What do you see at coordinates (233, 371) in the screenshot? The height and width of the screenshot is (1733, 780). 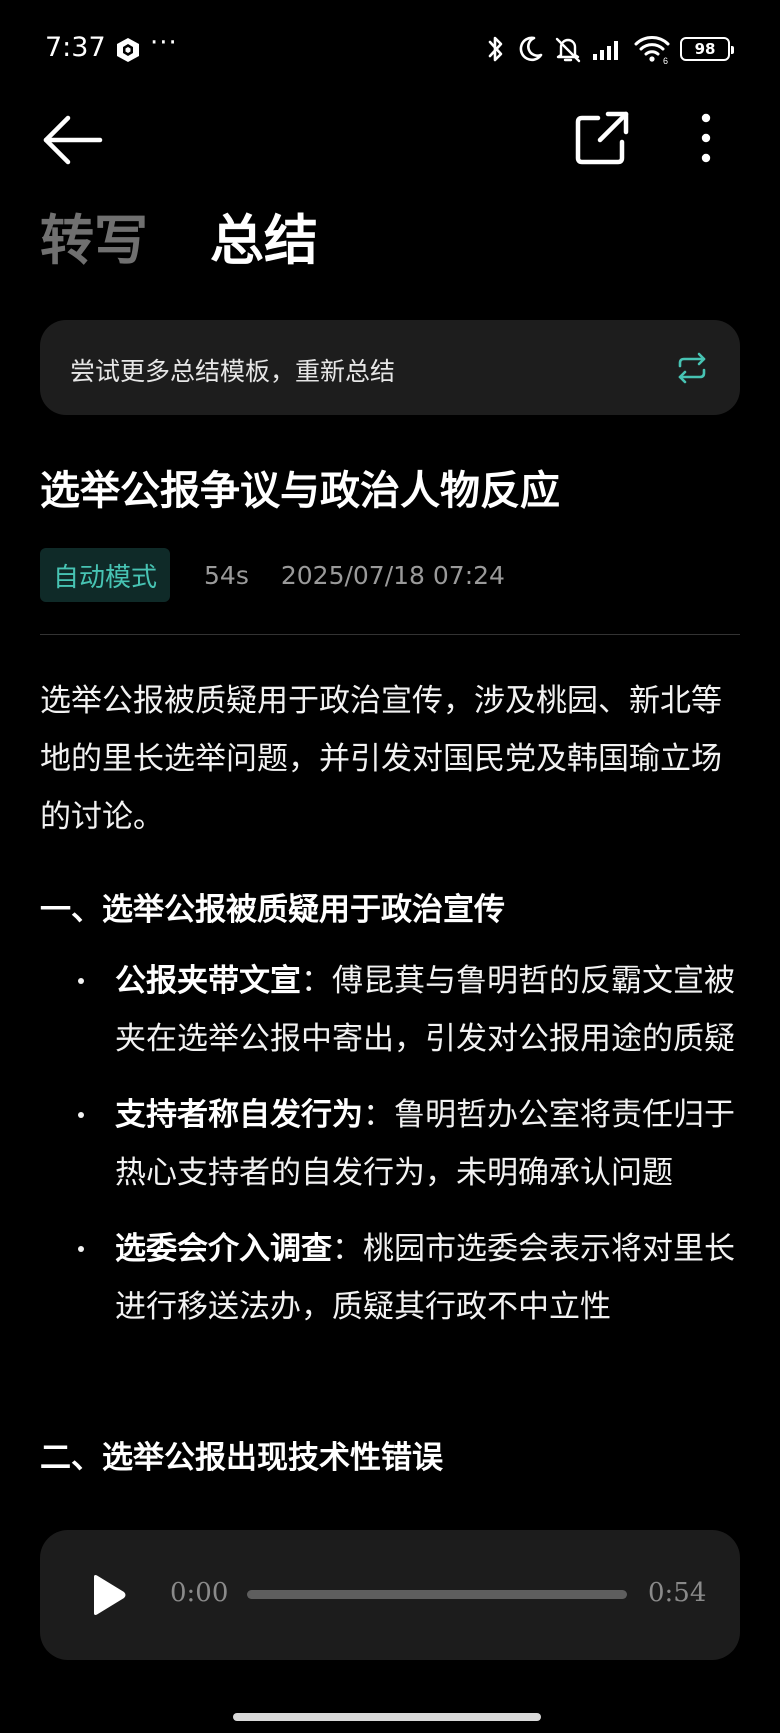 I see `retry-summary-text: 尝试更多总结模板，重新总结` at bounding box center [233, 371].